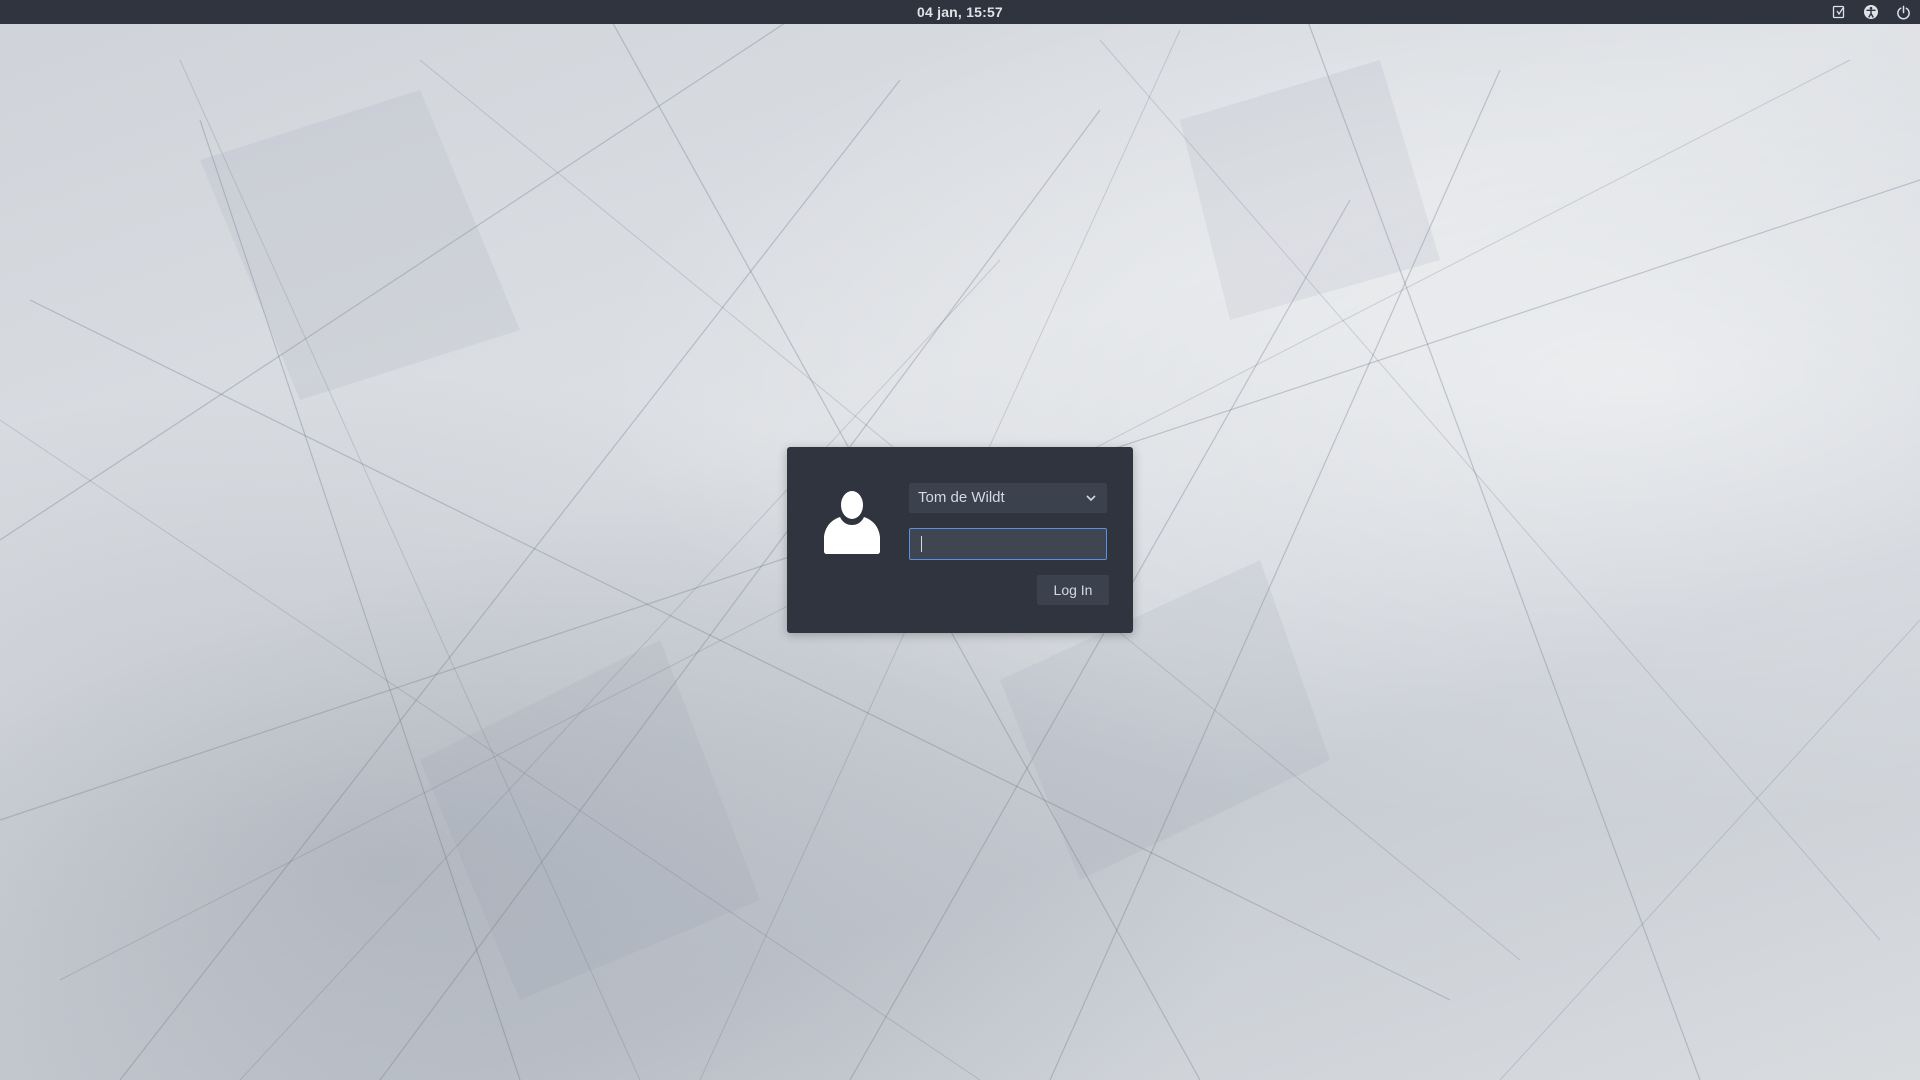 Image resolution: width=1920 pixels, height=1080 pixels. What do you see at coordinates (1903, 12) in the screenshot?
I see `power-icon` at bounding box center [1903, 12].